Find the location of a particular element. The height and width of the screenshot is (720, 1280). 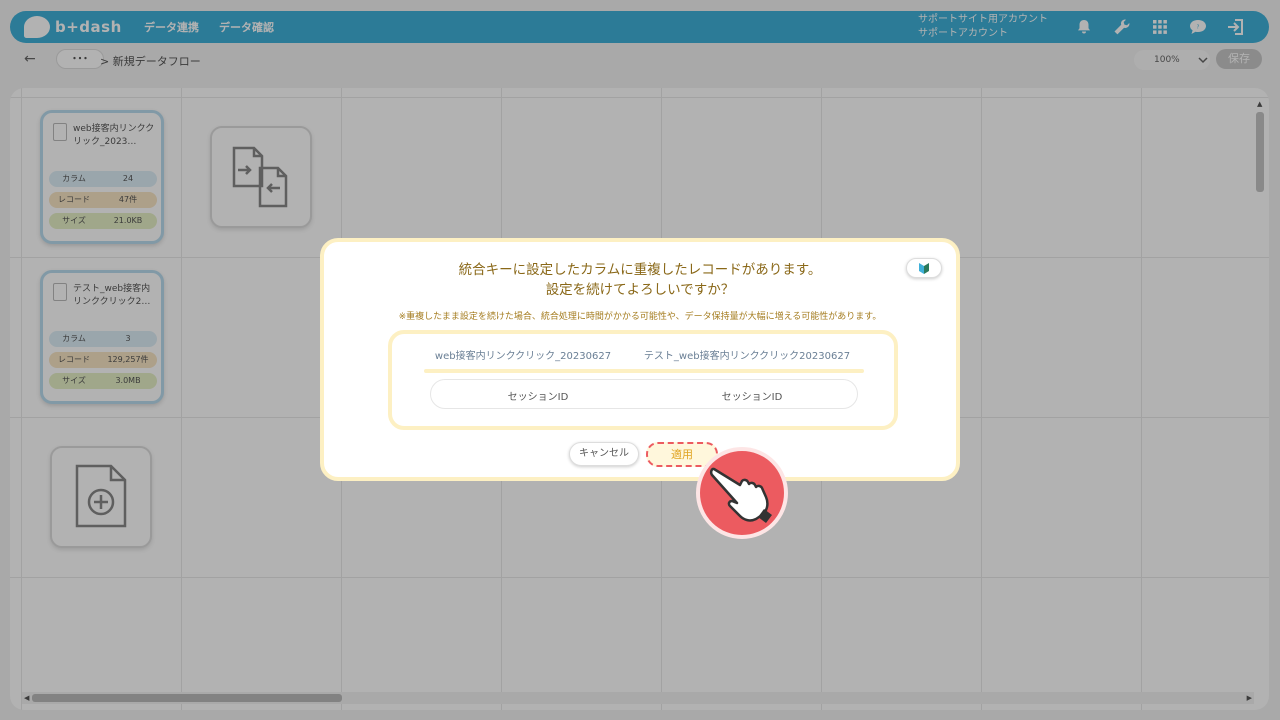

dialog-title-line1: 統合キーに設定したカラムに重複したレコードがあります。 is located at coordinates (640, 270).